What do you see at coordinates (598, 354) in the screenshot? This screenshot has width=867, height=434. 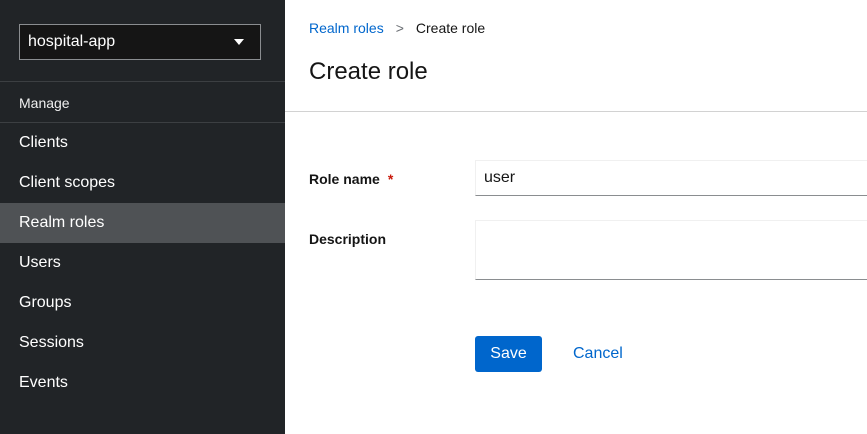 I see `cancel-button: Cancel` at bounding box center [598, 354].